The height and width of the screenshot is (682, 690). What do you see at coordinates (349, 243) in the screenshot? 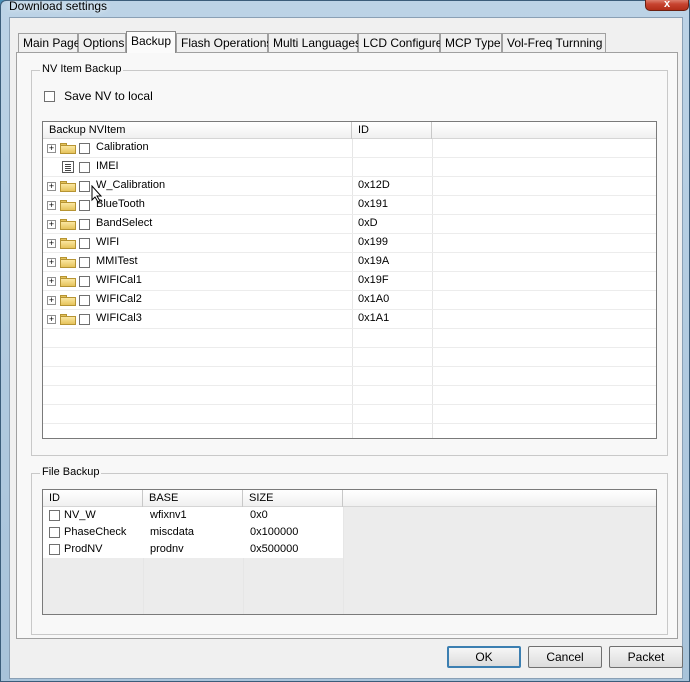
I see `nv-item-row: + WIFI 0x199` at bounding box center [349, 243].